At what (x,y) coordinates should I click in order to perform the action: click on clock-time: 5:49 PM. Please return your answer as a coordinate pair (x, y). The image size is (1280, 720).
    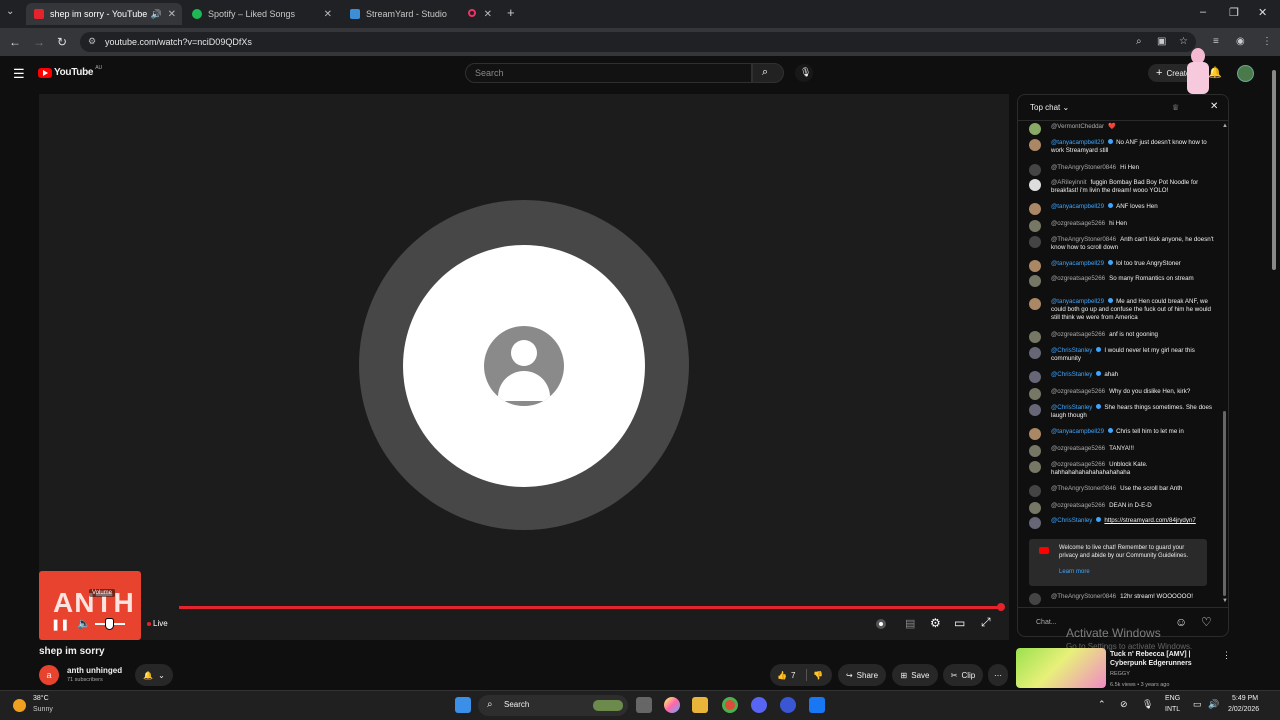
    Looking at the image, I should click on (1245, 698).